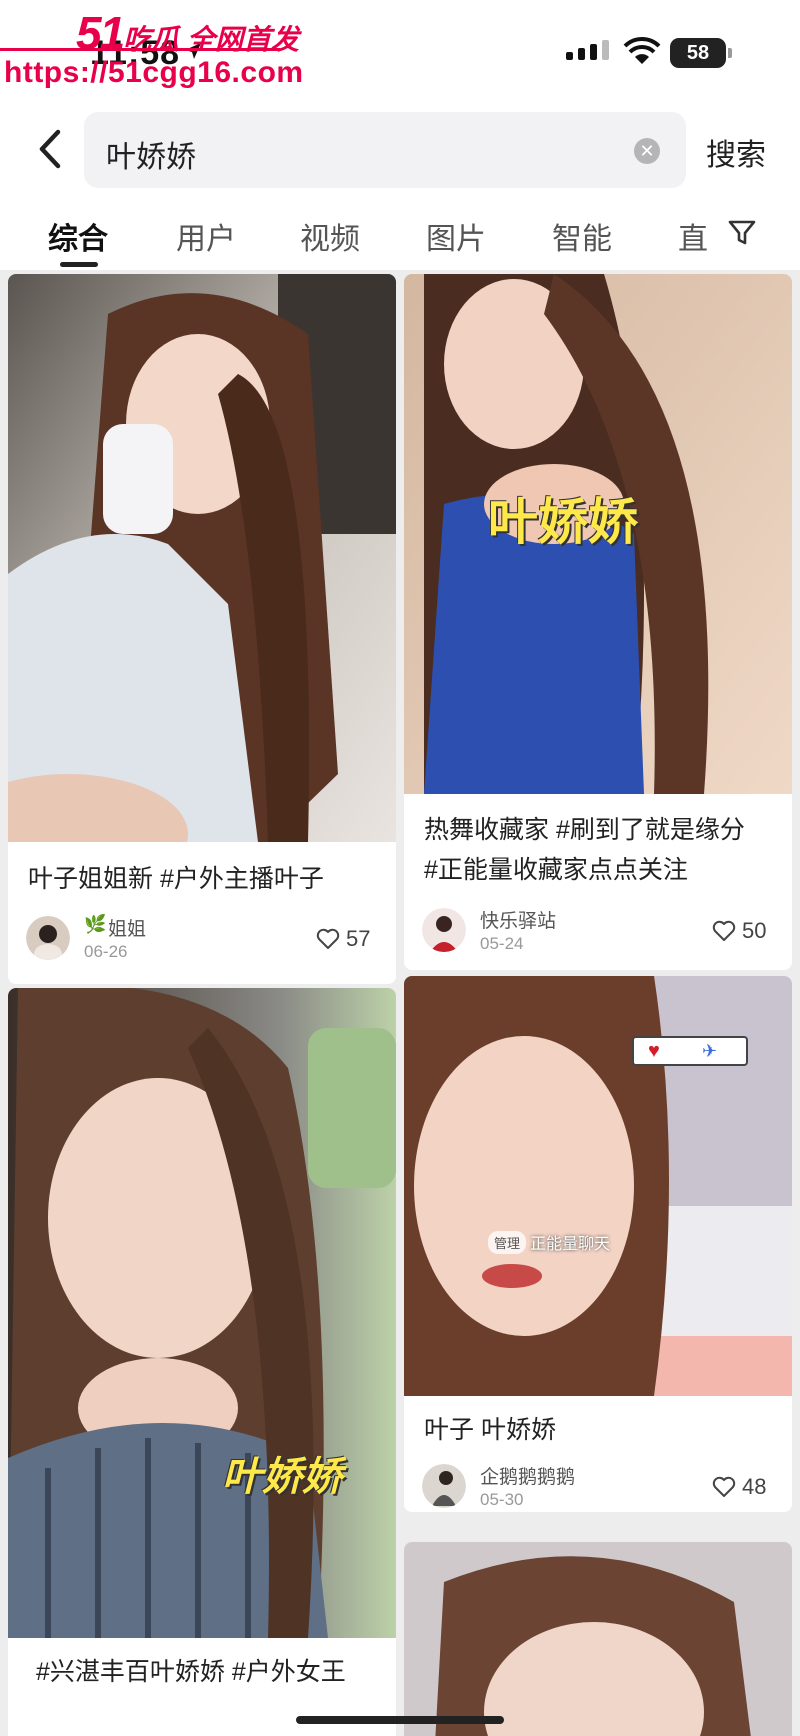 The width and height of the screenshot is (800, 1736). What do you see at coordinates (710, 1051) in the screenshot?
I see `plane-sticker-icon: ✈` at bounding box center [710, 1051].